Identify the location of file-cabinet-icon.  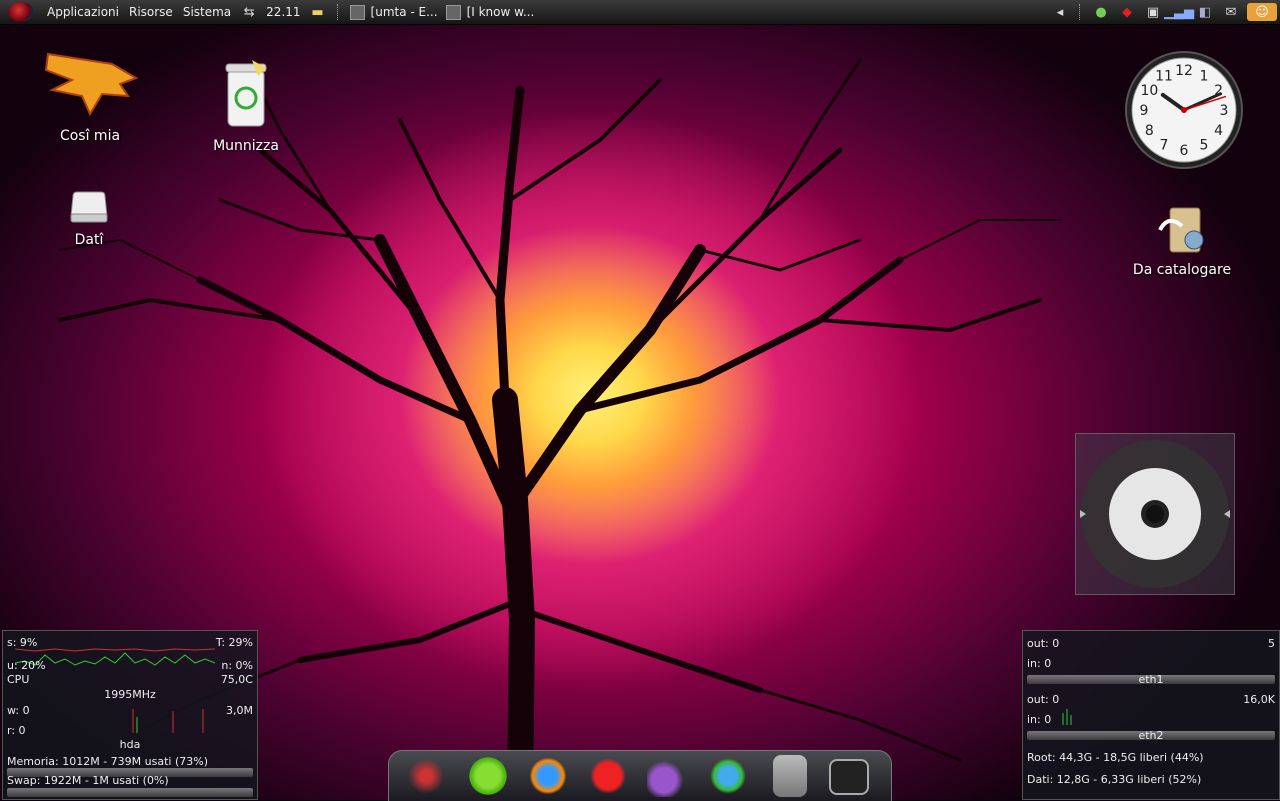
(790, 776).